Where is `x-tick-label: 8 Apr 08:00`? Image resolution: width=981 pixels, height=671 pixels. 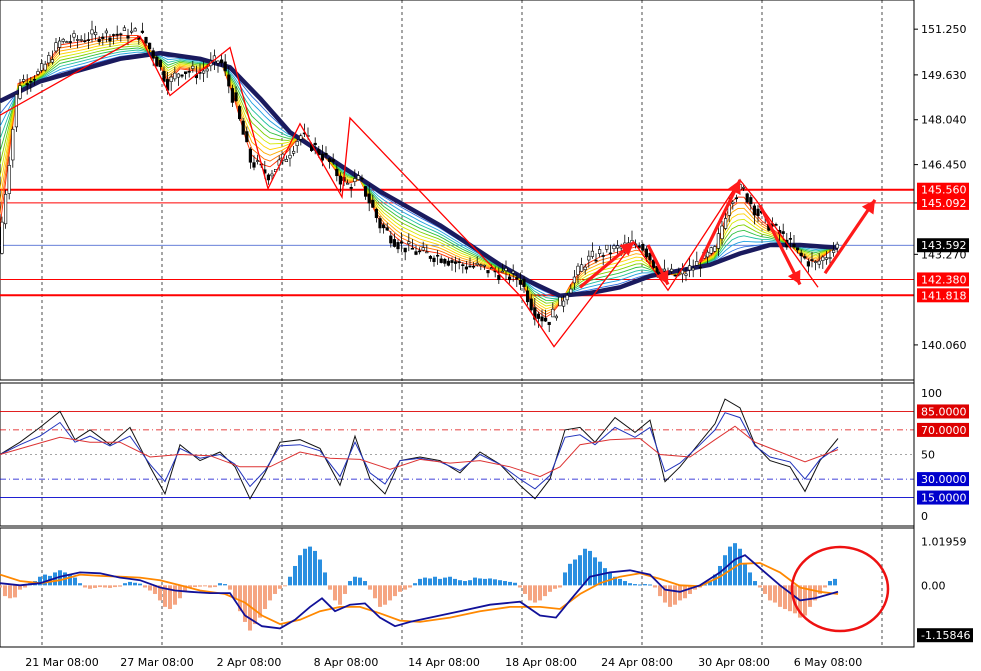 x-tick-label: 8 Apr 08:00 is located at coordinates (346, 662).